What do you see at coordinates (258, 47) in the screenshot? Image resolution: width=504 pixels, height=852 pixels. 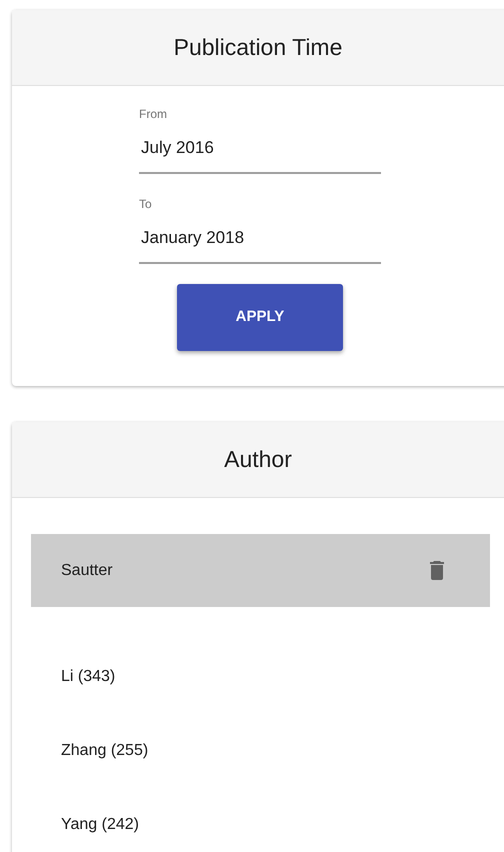 I see `card-title: Publication Time` at bounding box center [258, 47].